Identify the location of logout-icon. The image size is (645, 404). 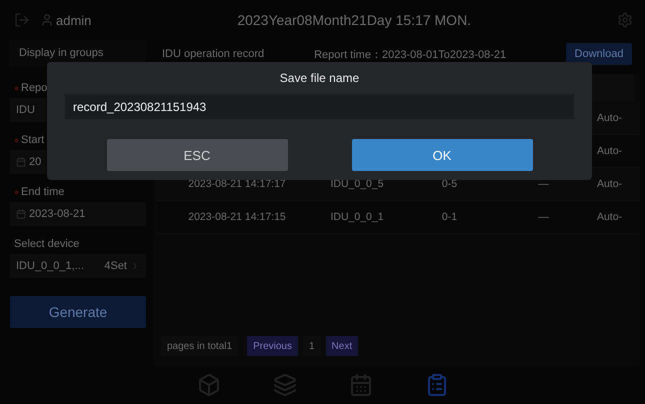
(22, 20).